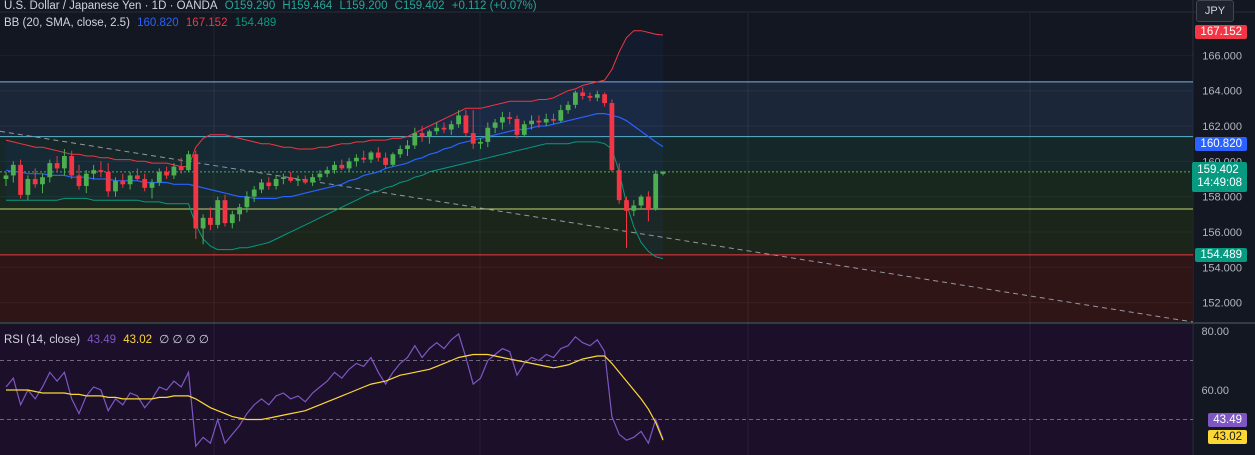 The image size is (1255, 455). What do you see at coordinates (42, 340) in the screenshot?
I see `rsi-label: RSI (14, close)` at bounding box center [42, 340].